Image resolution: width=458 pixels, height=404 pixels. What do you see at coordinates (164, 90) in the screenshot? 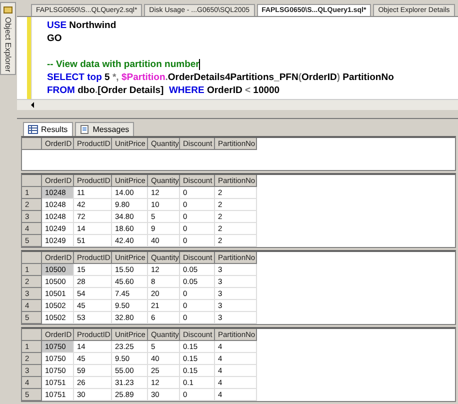
I see `code-line: FROM dbo.[Order Details] WHERE OrderID < 10000` at bounding box center [164, 90].